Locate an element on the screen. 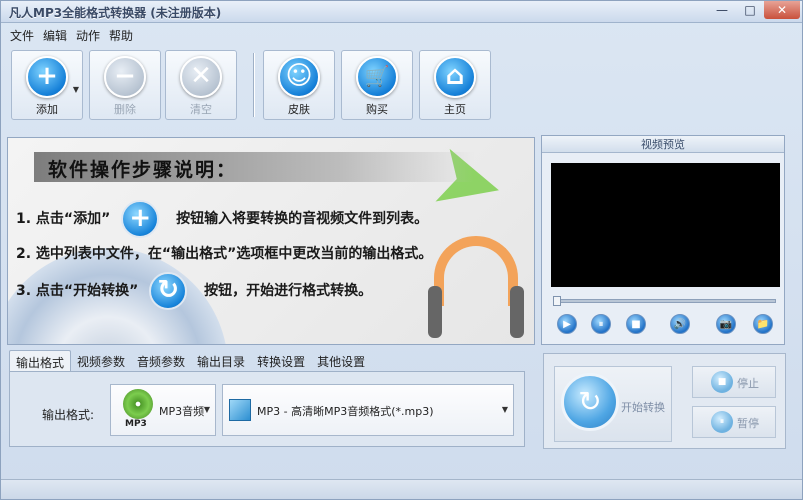  step-3: 3. 点击“开始转换” ↻ 按钮，开始进行格式转换。 is located at coordinates (194, 291).